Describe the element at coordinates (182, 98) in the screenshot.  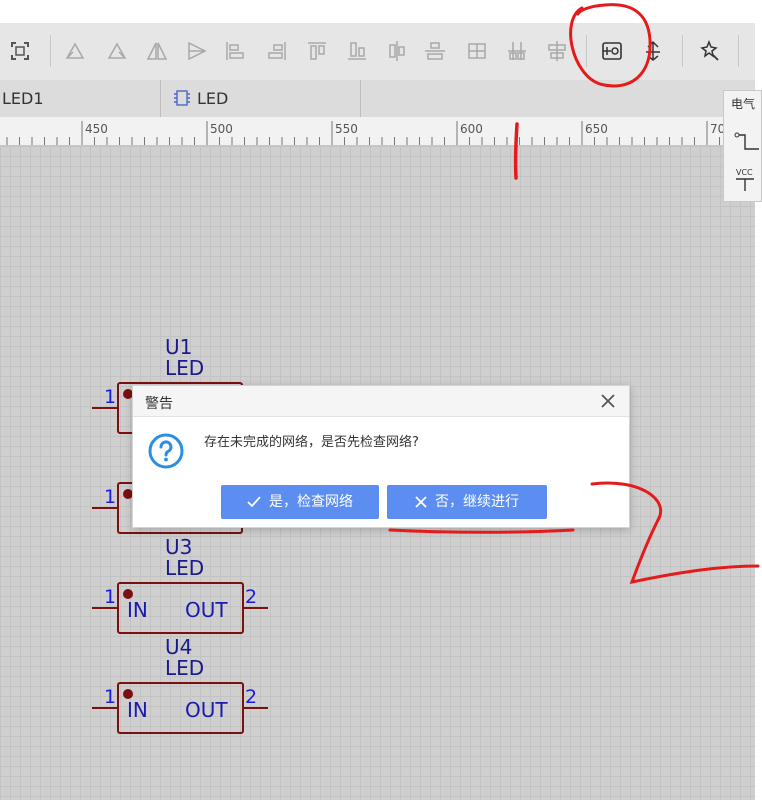
I see `chip-icon` at that location.